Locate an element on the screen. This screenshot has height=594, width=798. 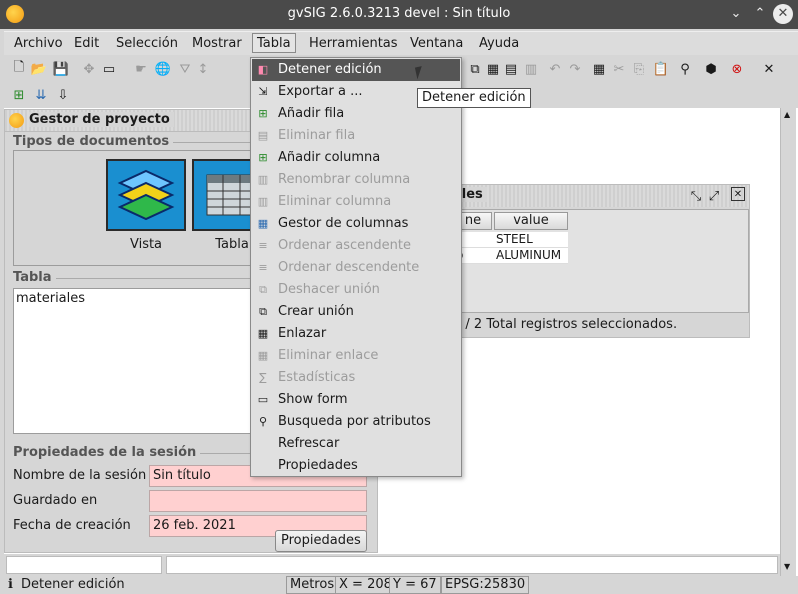
created-label: Fecha de creación is located at coordinates (72, 525).